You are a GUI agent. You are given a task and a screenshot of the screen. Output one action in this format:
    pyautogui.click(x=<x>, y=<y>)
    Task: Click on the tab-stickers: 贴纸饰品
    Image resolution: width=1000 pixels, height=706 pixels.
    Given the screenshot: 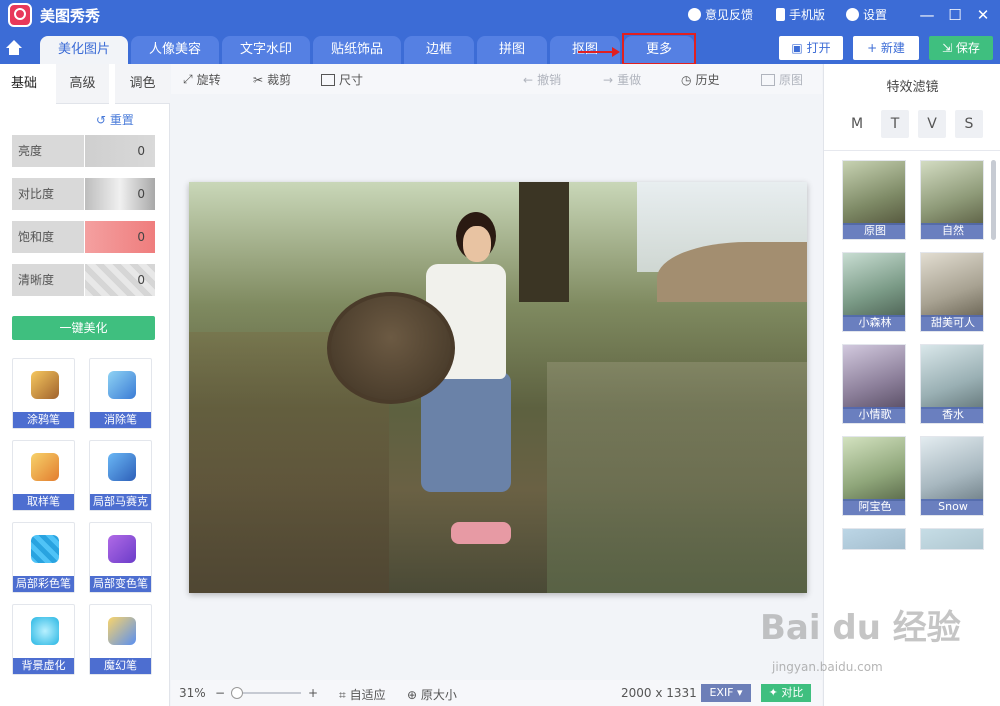 What is the action you would take?
    pyautogui.click(x=357, y=50)
    